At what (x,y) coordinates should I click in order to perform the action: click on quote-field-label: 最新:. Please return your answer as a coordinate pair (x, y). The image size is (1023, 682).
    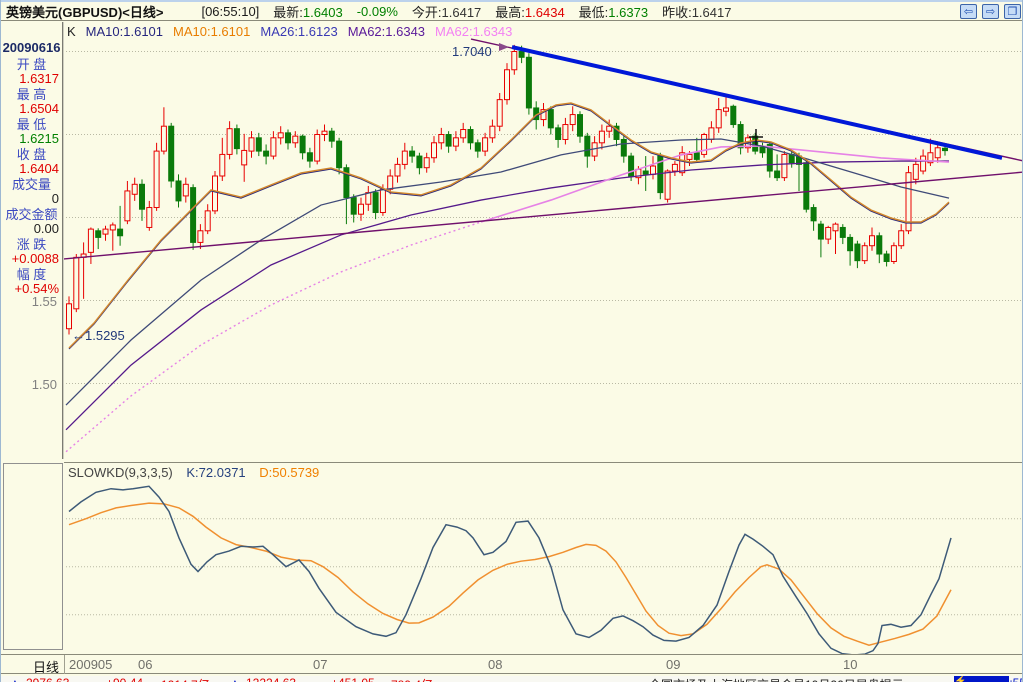
    Looking at the image, I should click on (288, 12).